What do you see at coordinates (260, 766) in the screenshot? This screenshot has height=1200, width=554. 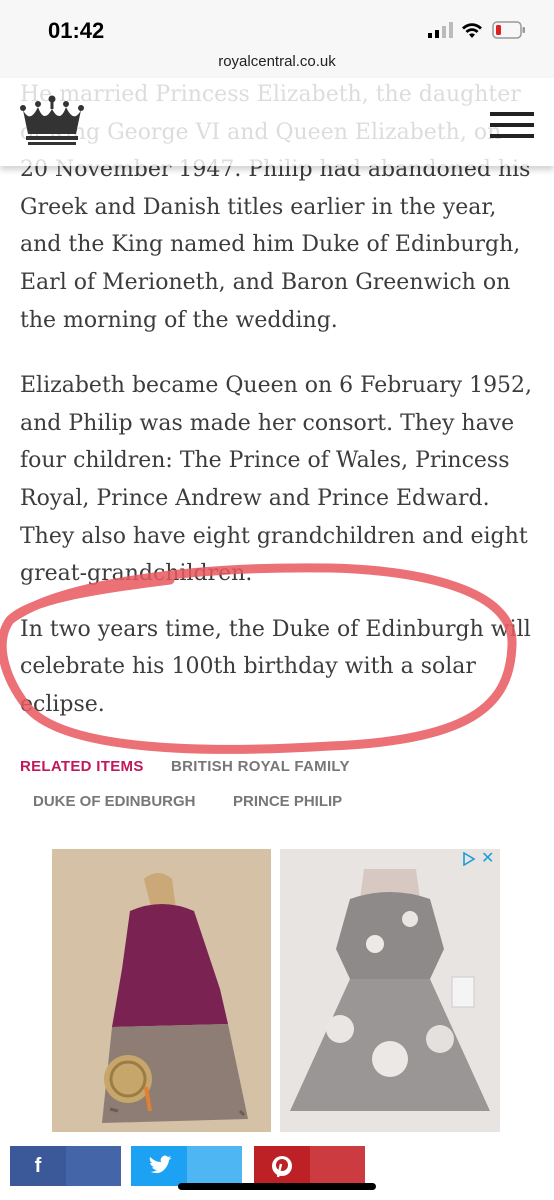 I see `tag-british-royal-family: BRITISH ROYAL FAMILY` at bounding box center [260, 766].